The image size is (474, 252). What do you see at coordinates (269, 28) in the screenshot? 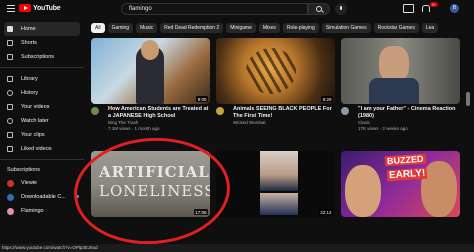
I see `chip-mixes: Mixes` at bounding box center [269, 28].